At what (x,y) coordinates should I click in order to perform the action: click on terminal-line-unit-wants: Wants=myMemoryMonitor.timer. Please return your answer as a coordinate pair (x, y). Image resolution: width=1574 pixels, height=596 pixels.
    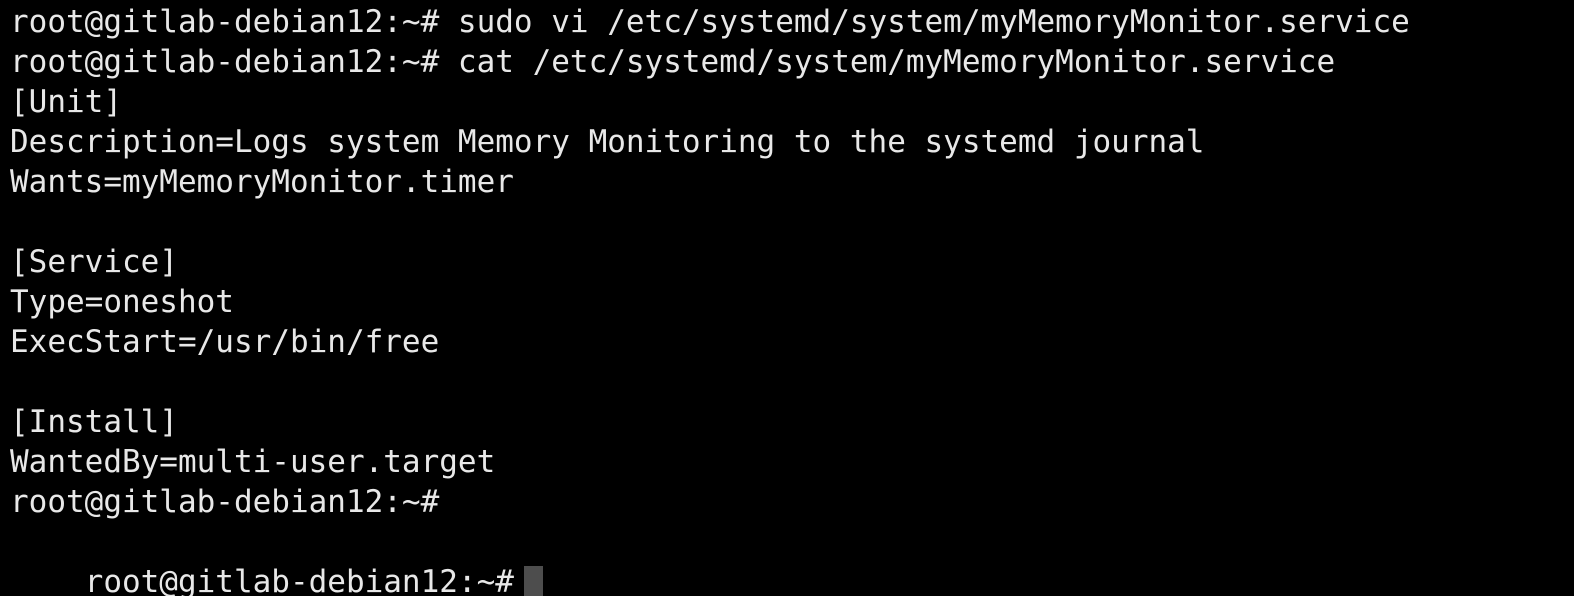
    Looking at the image, I should click on (262, 182).